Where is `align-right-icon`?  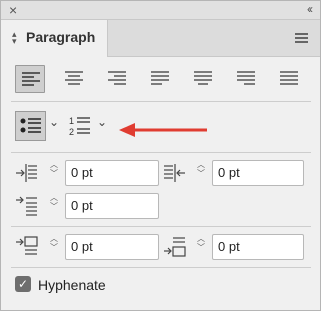
align-right-icon is located at coordinates (117, 78).